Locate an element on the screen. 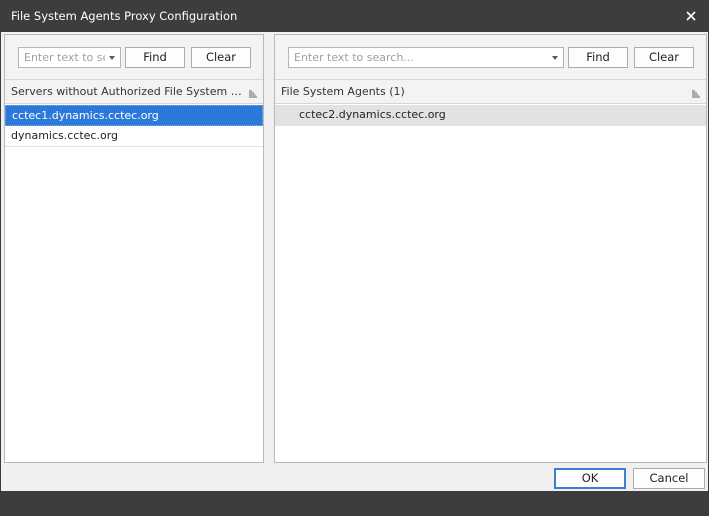 This screenshot has height=516, width=709. left-search-box is located at coordinates (69, 57).